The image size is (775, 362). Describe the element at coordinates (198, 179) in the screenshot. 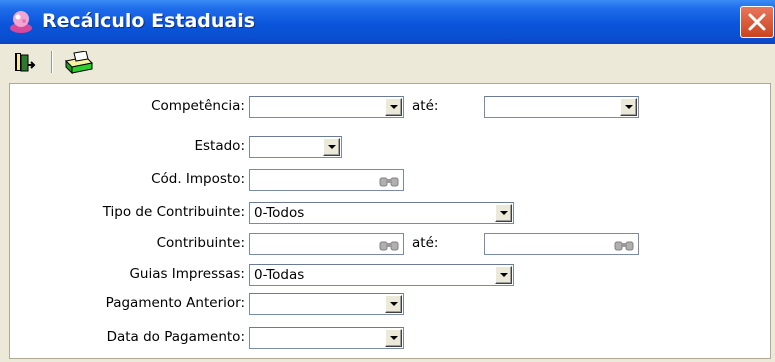

I see `cod-imposto-label: Cód. Imposto:` at that location.